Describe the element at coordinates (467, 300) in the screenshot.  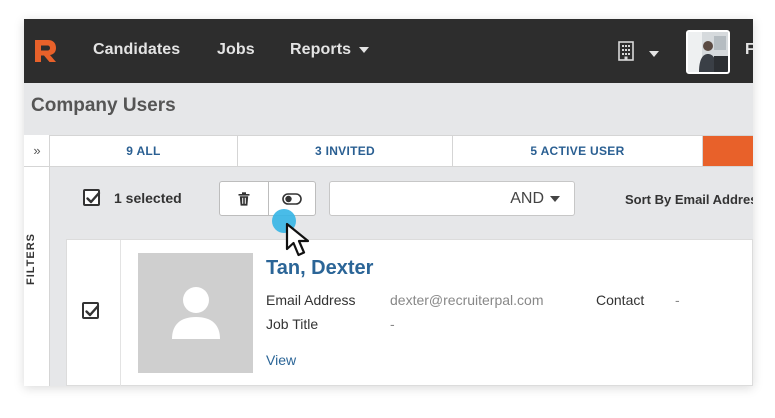
I see `email-value: dexter@recruiterpal.com` at that location.